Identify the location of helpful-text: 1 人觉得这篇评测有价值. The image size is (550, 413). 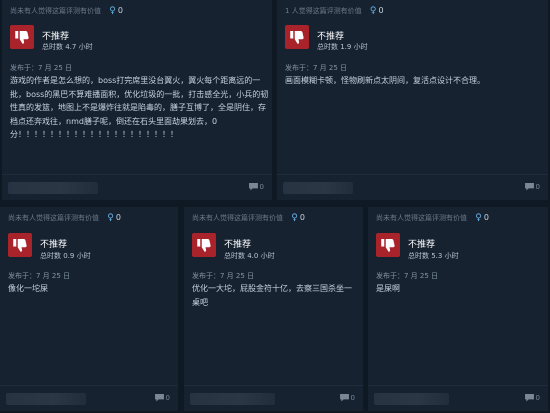
(323, 11).